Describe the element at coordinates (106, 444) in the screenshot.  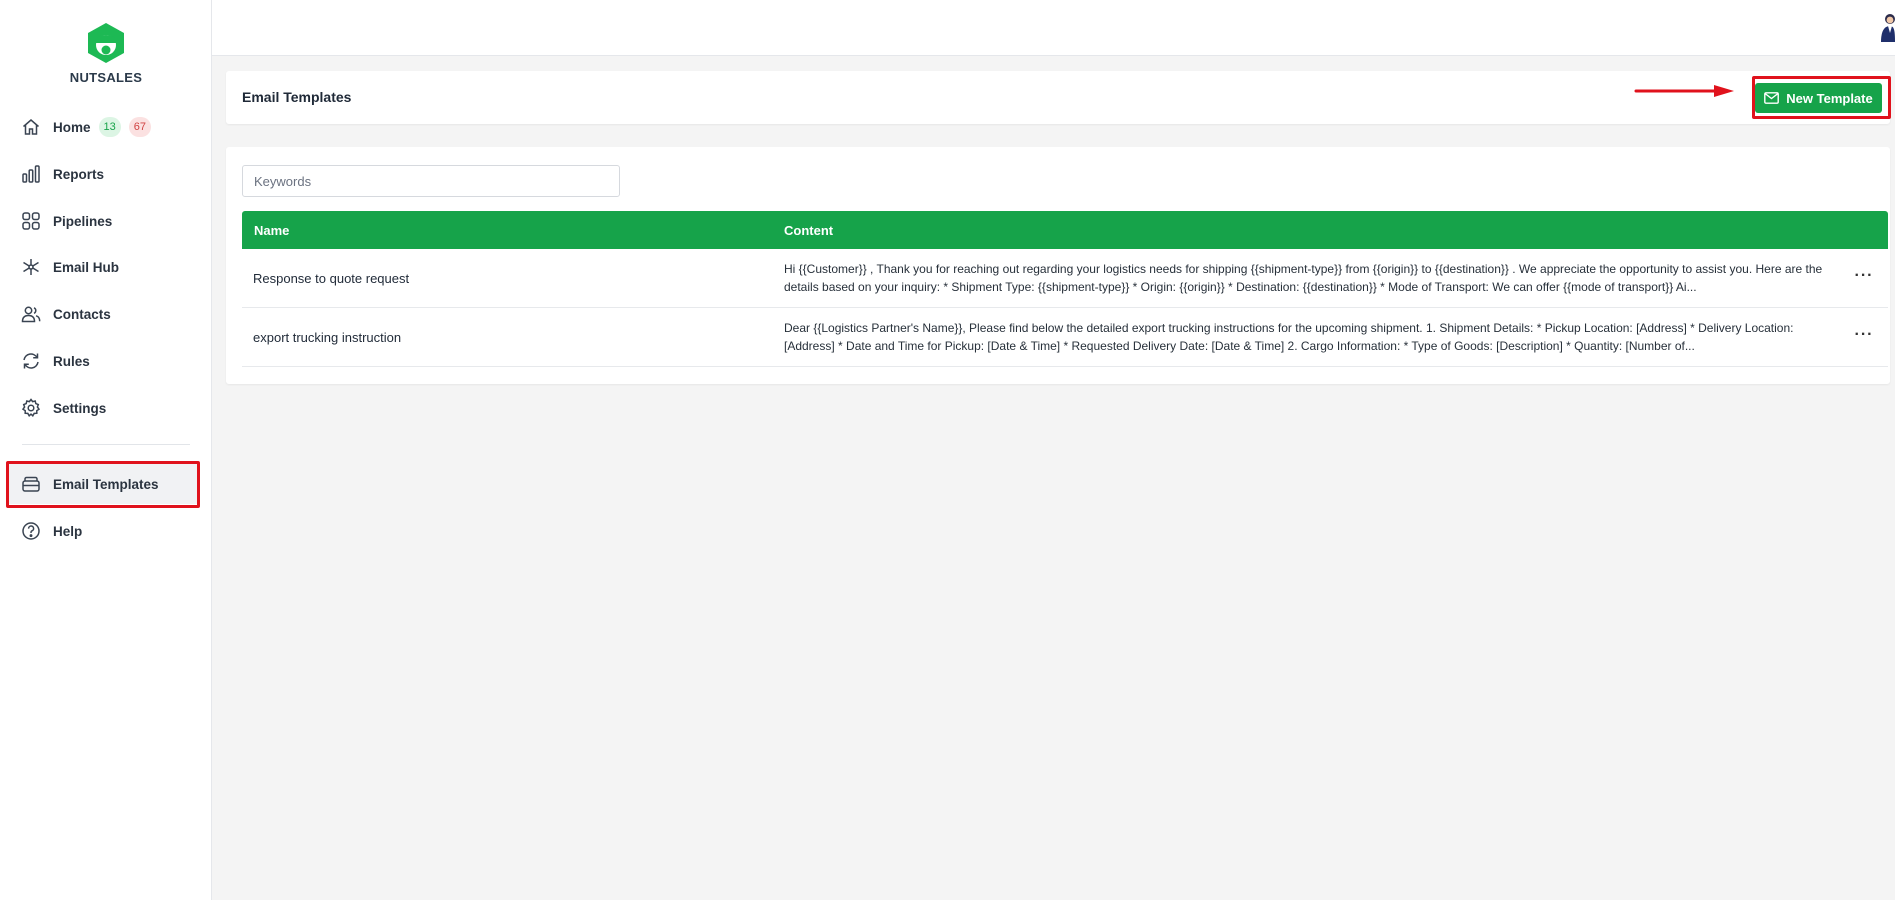
I see `sidebar-divider` at that location.